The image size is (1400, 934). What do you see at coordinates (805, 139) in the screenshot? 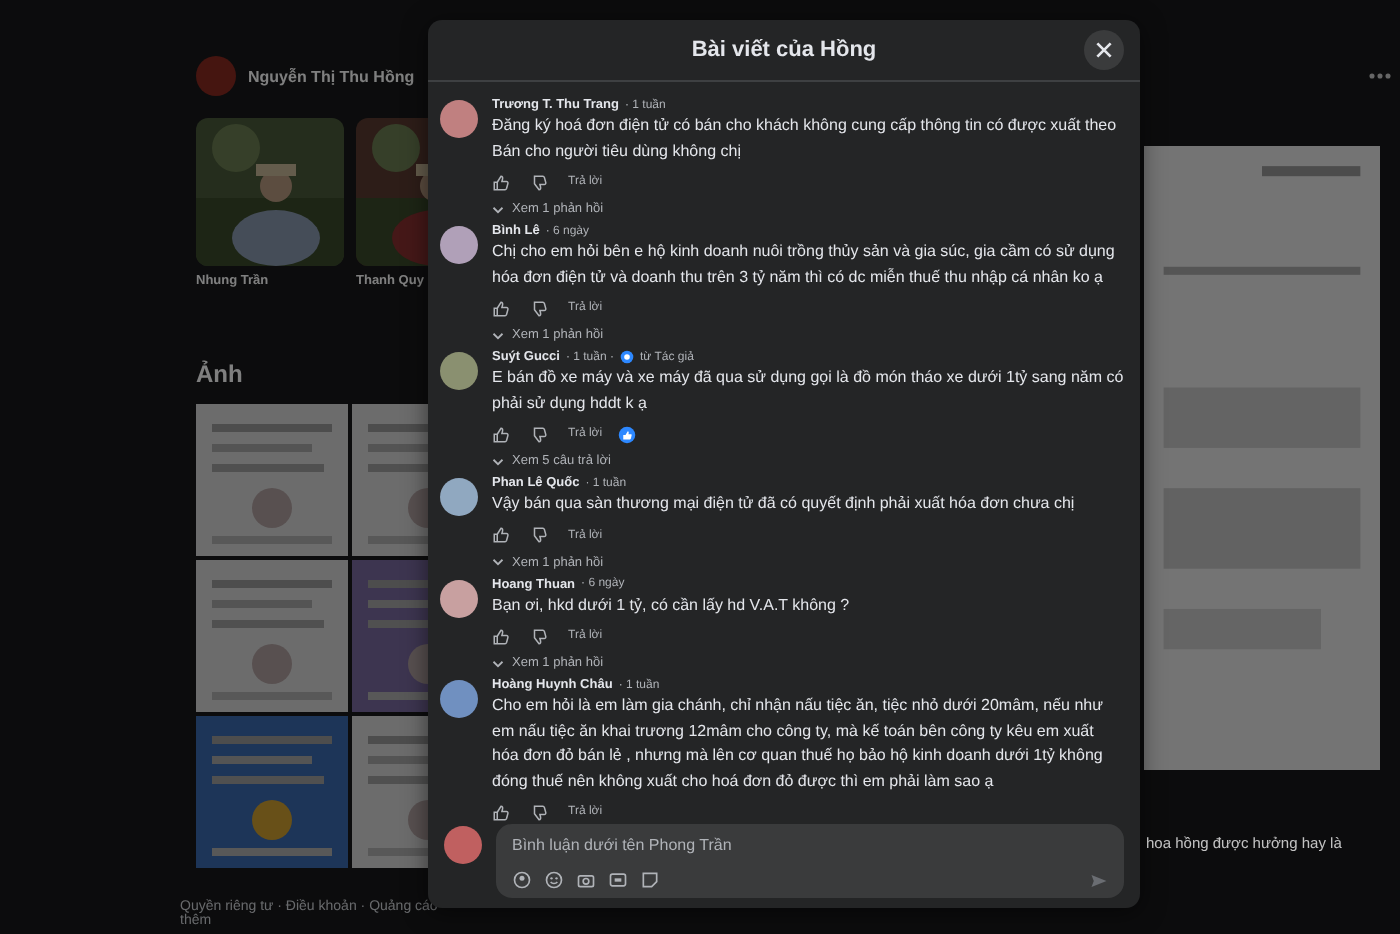
I see `comment-text: Đăng ký hoá đơn điện tử có bán cho khách không cung cấp thông tin có được xuất theo Bán cho người tiêu dùng không chị` at bounding box center [805, 139].